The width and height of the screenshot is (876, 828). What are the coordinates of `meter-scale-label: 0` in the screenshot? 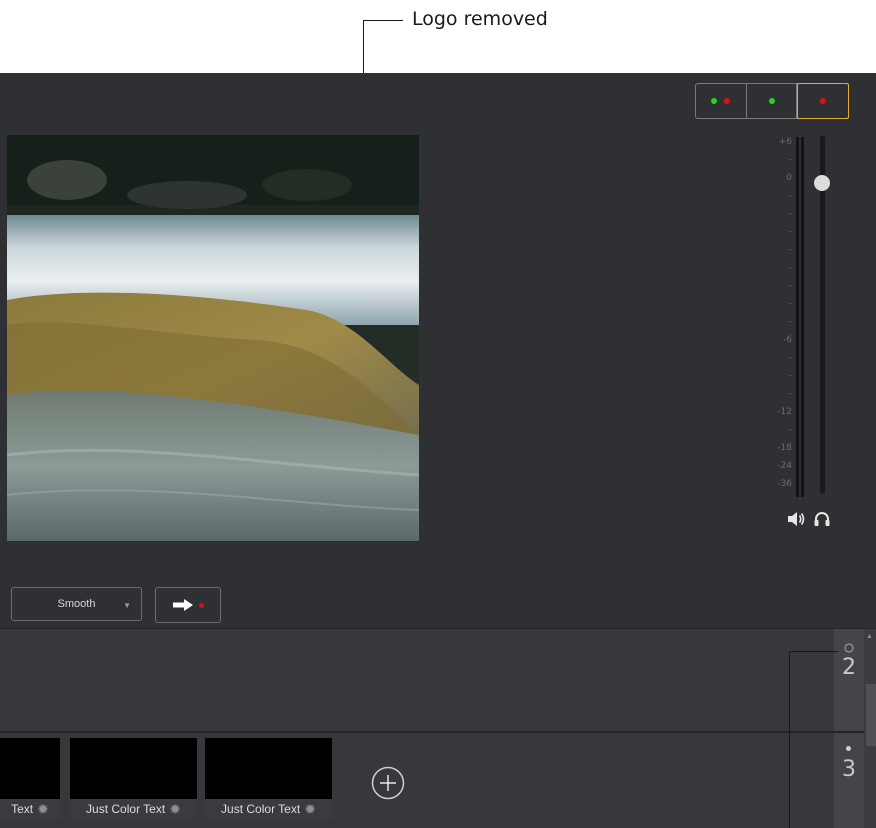 It's located at (789, 178).